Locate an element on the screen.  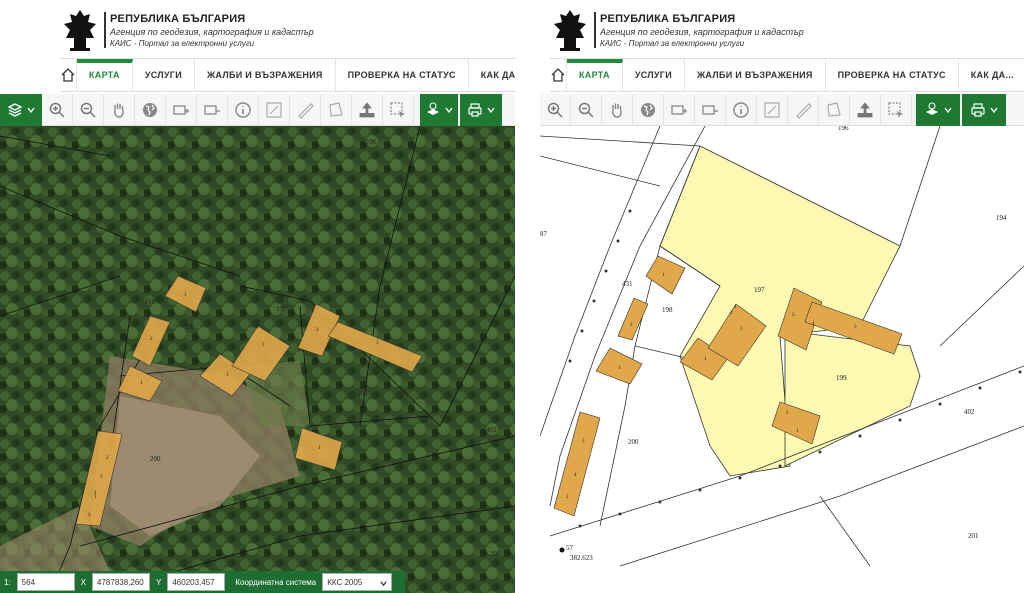
coat-of-arms-logo is located at coordinates (570, 30).